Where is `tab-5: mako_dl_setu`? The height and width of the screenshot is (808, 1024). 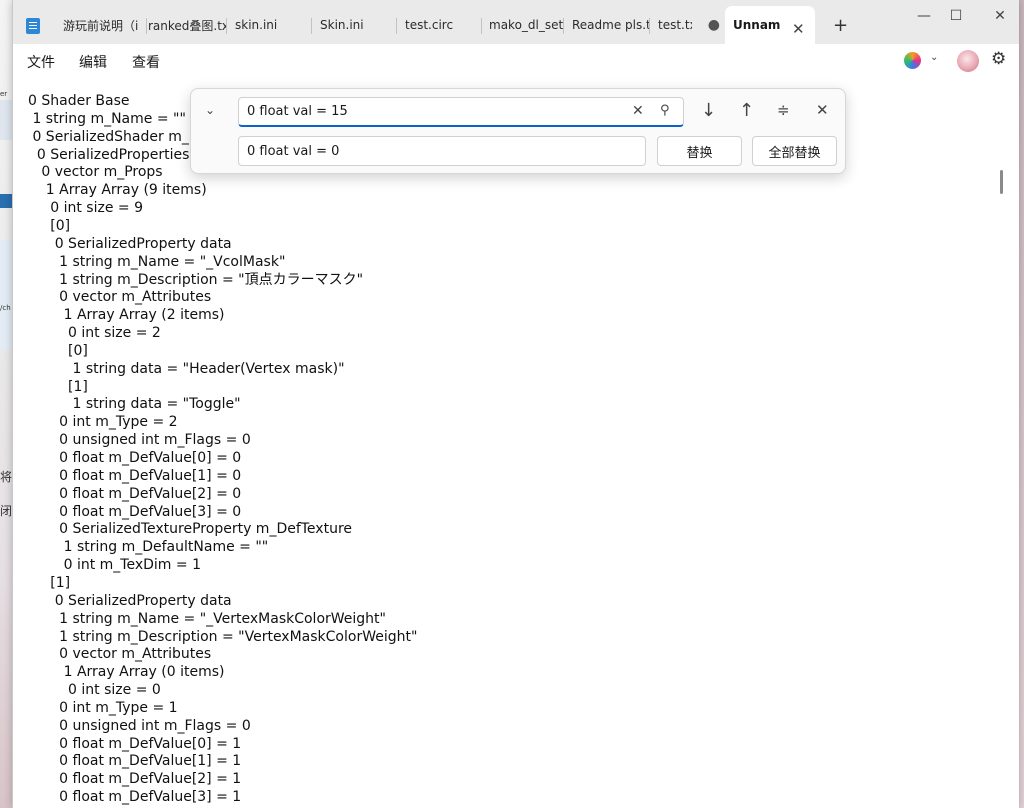
tab-5: mako_dl_setu is located at coordinates (522, 25).